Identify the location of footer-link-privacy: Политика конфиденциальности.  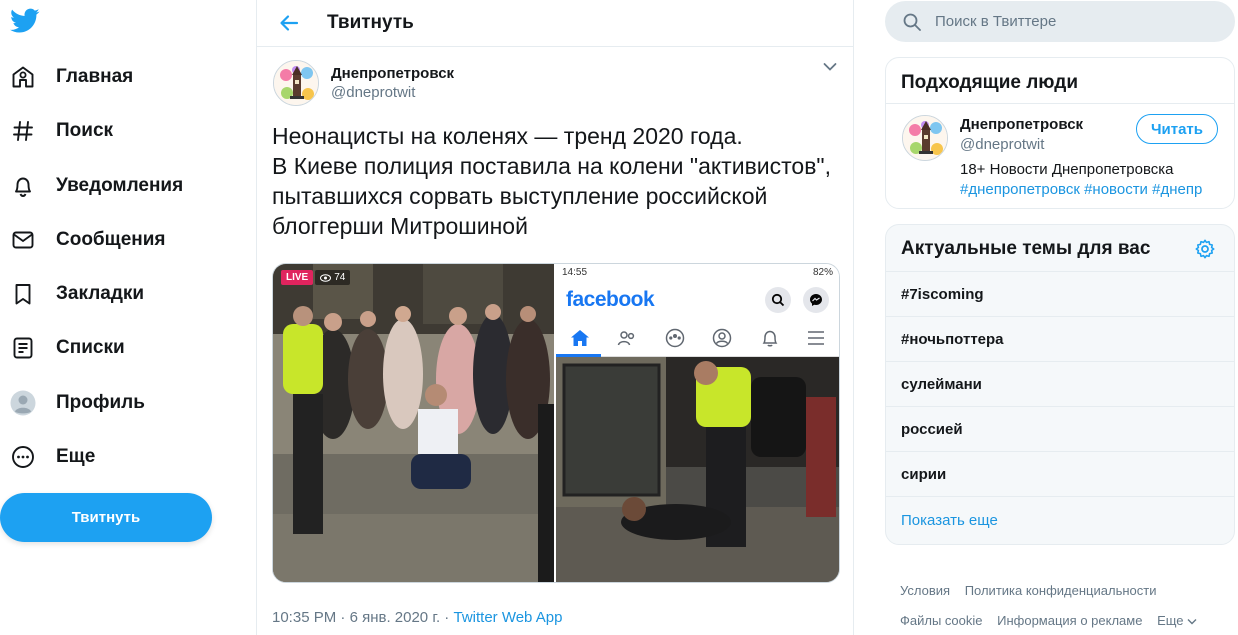
(1061, 590).